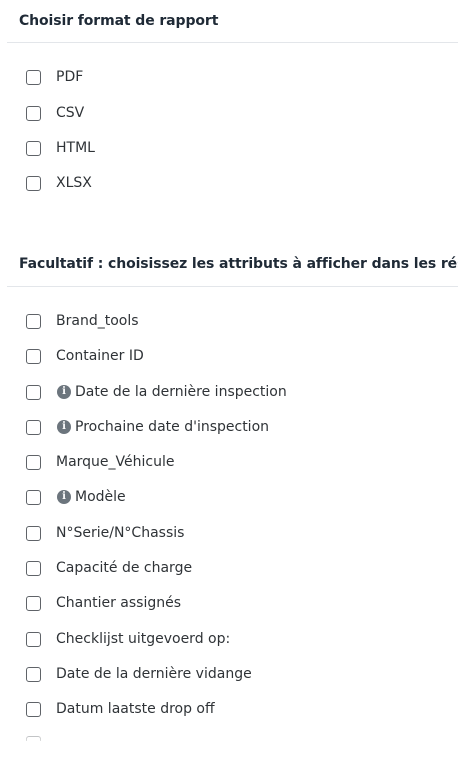 Image resolution: width=458 pixels, height=762 pixels. What do you see at coordinates (100, 497) in the screenshot?
I see `attribute-label: Modèle` at bounding box center [100, 497].